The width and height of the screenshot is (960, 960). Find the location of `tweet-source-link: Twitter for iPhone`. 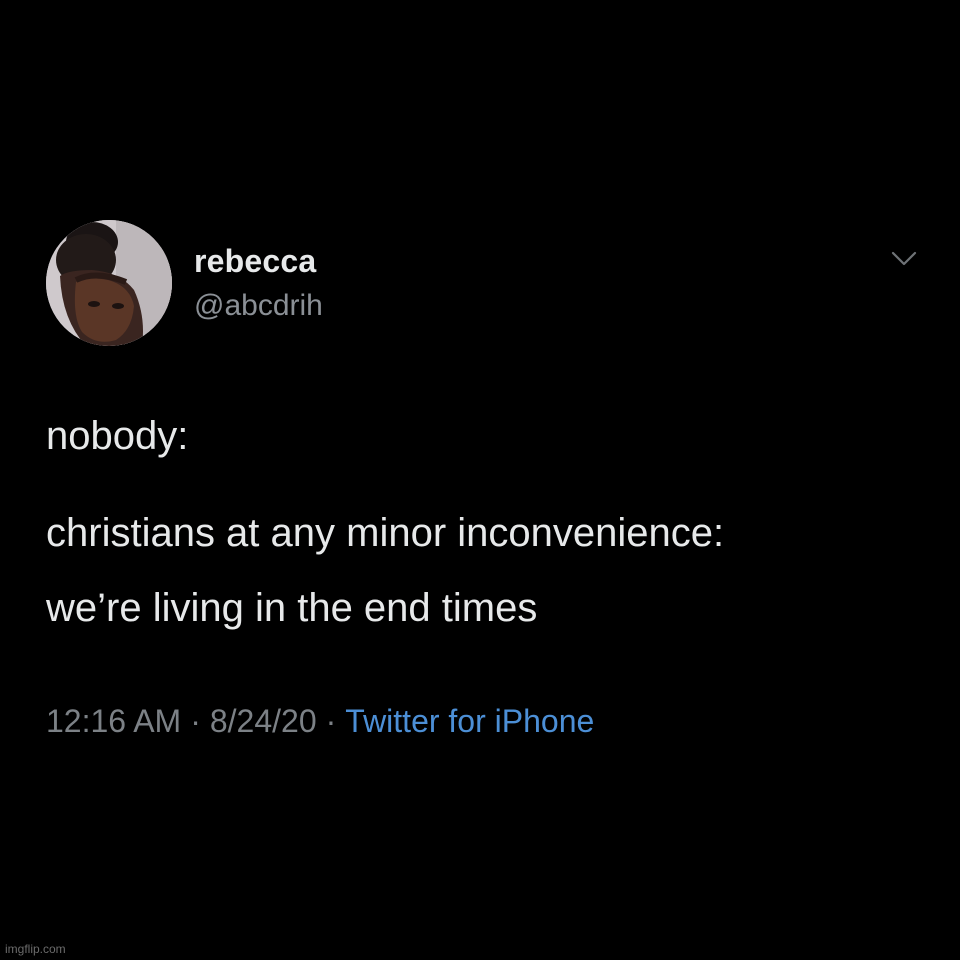

tweet-source-link: Twitter for iPhone is located at coordinates (469, 721).